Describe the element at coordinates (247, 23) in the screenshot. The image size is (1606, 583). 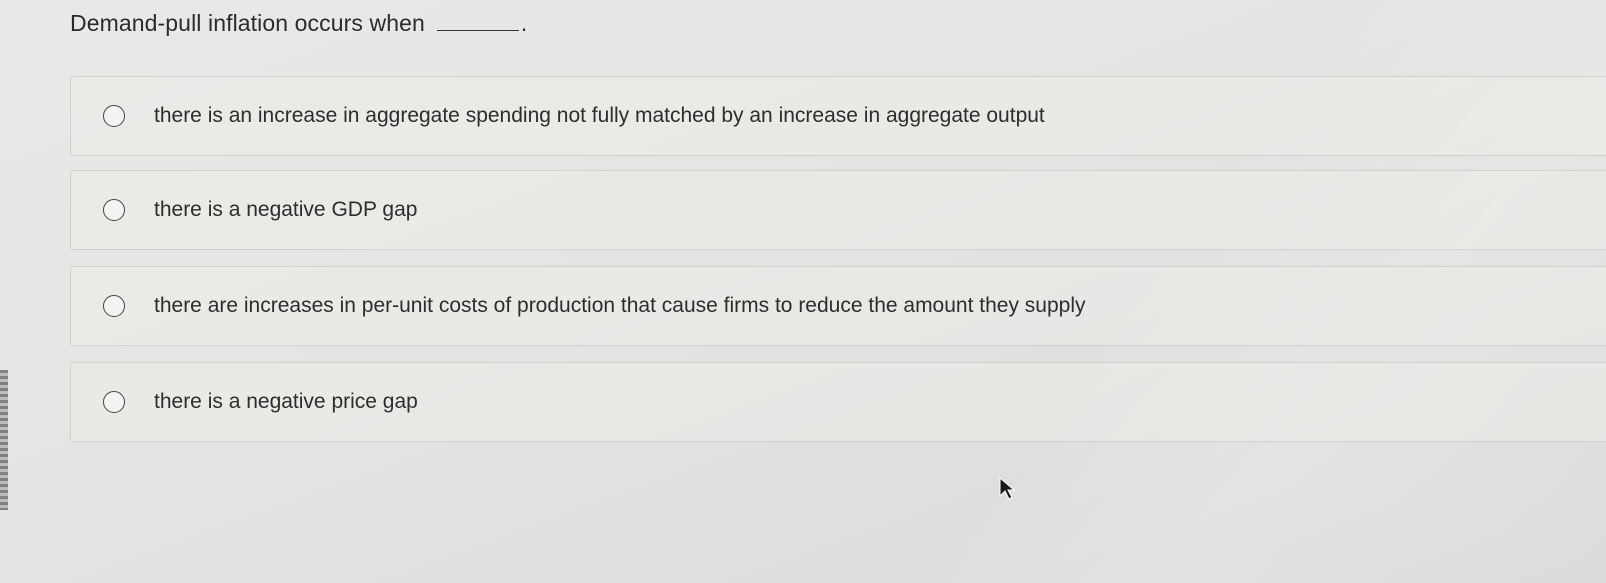
I see `question-text: Demand-pull inflation occurs when` at that location.